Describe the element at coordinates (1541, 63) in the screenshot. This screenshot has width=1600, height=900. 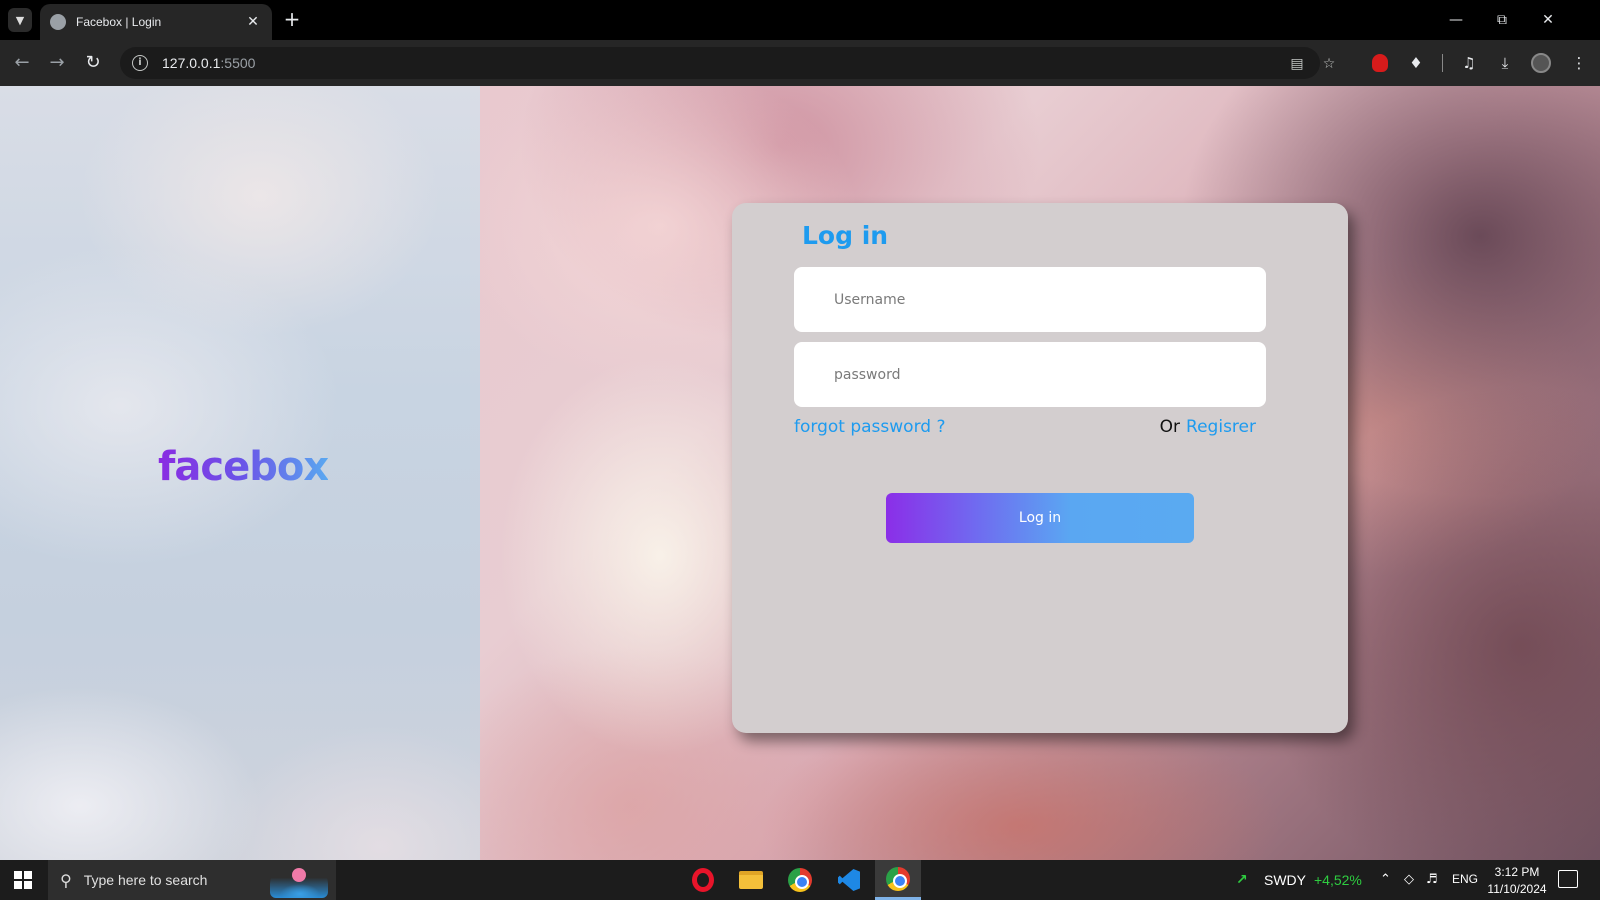
I see `profile-avatar` at that location.